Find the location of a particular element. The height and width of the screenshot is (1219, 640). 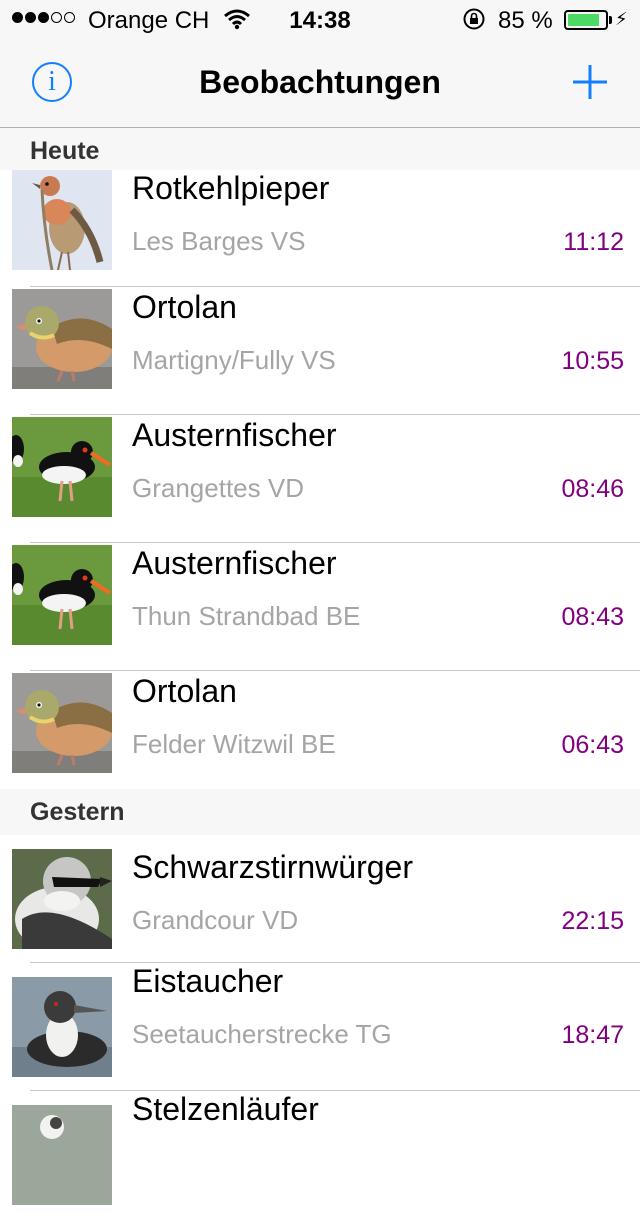

page-title: Beobachtungen is located at coordinates (320, 82).